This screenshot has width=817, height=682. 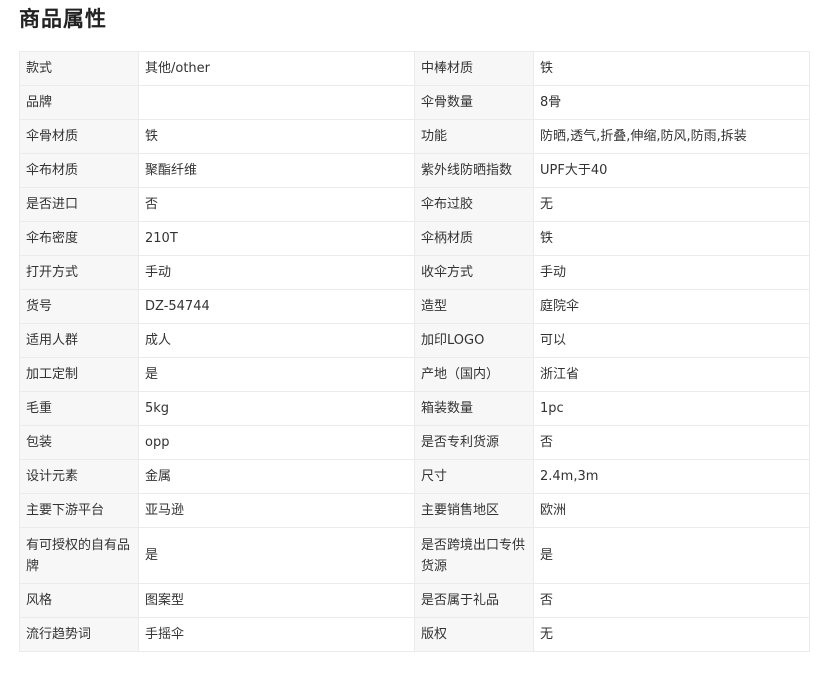 I want to click on attribute-key: 主要下游平台, so click(x=79, y=510).